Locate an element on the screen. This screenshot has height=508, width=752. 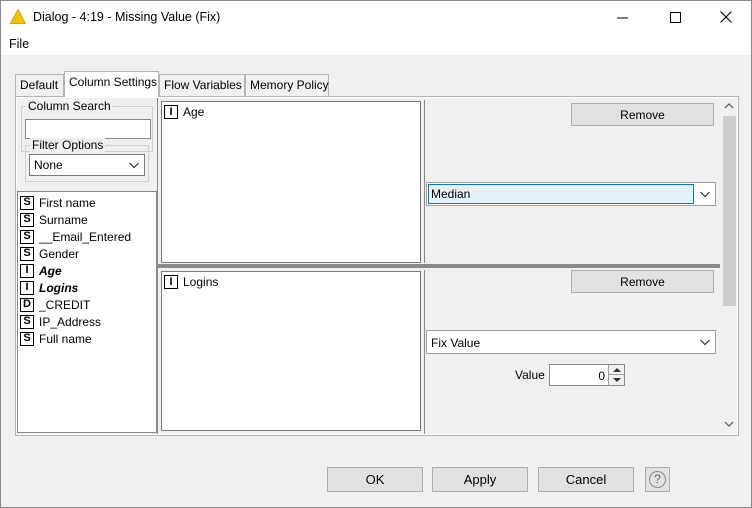
ok-button: OK is located at coordinates (375, 479).